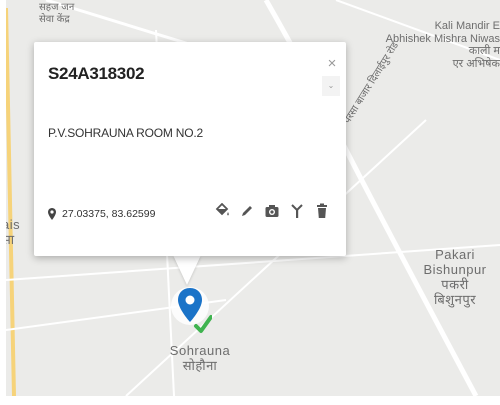  I want to click on coordinates-text: 27.03375, 83.62599, so click(109, 214).